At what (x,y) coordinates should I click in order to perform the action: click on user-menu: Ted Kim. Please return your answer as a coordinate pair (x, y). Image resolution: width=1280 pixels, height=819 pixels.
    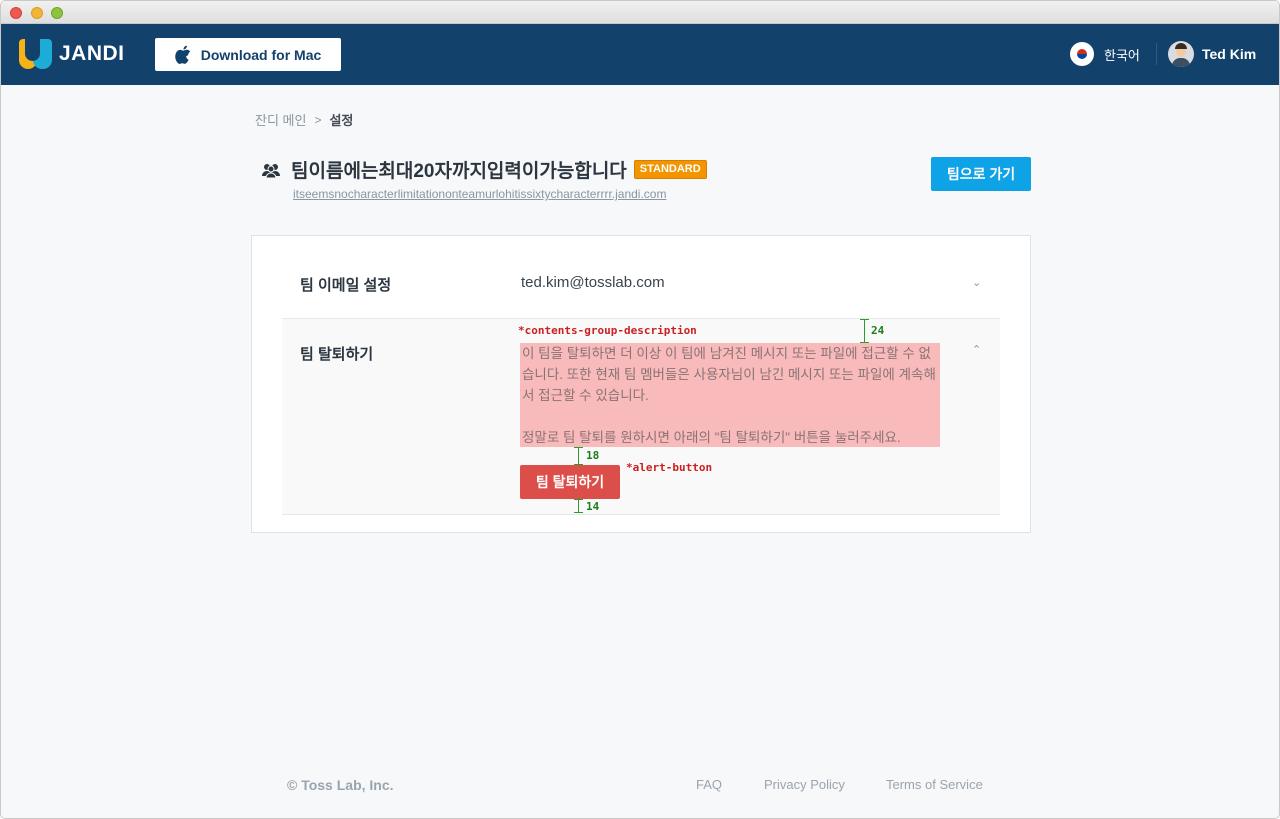
    Looking at the image, I should click on (1212, 54).